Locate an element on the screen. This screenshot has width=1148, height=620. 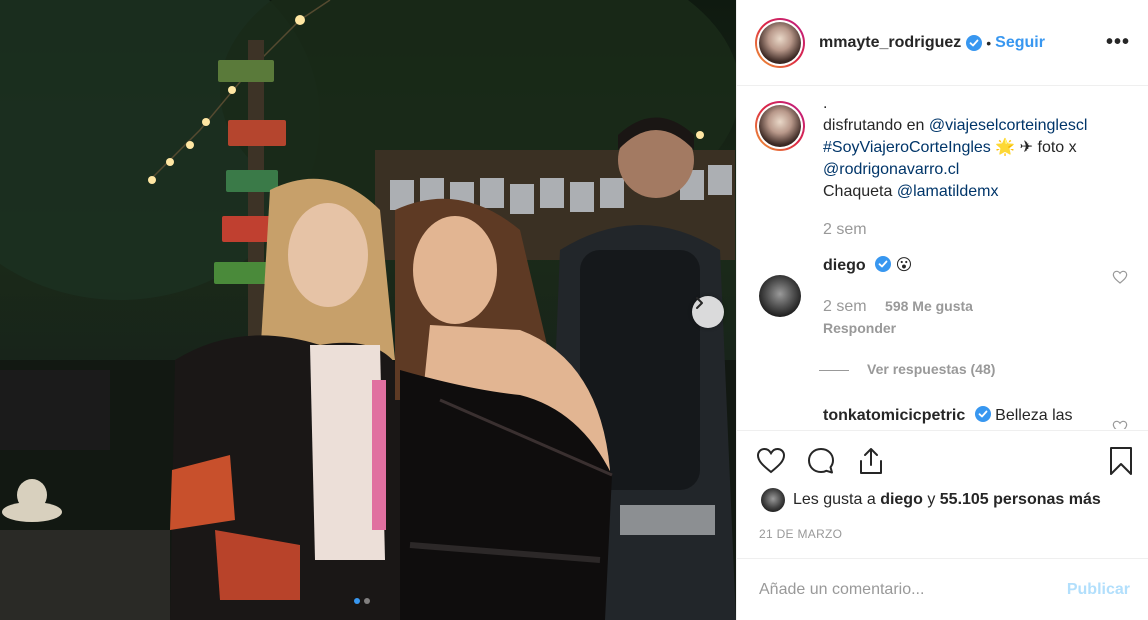
caption-mention-store: @viajeselcorteinglescl is located at coordinates (1008, 125).